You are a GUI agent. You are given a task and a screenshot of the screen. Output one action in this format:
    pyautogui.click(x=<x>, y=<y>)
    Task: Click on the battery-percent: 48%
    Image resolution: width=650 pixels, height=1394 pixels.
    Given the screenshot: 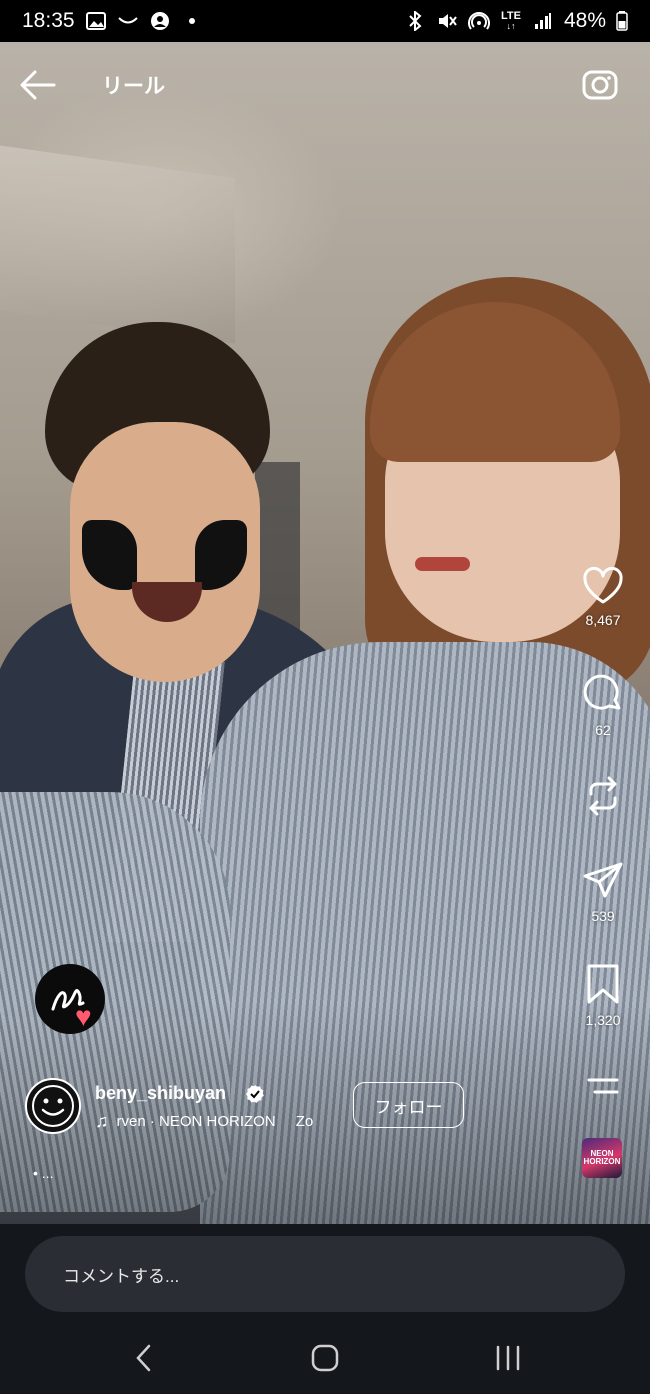 What is the action you would take?
    pyautogui.click(x=584, y=20)
    